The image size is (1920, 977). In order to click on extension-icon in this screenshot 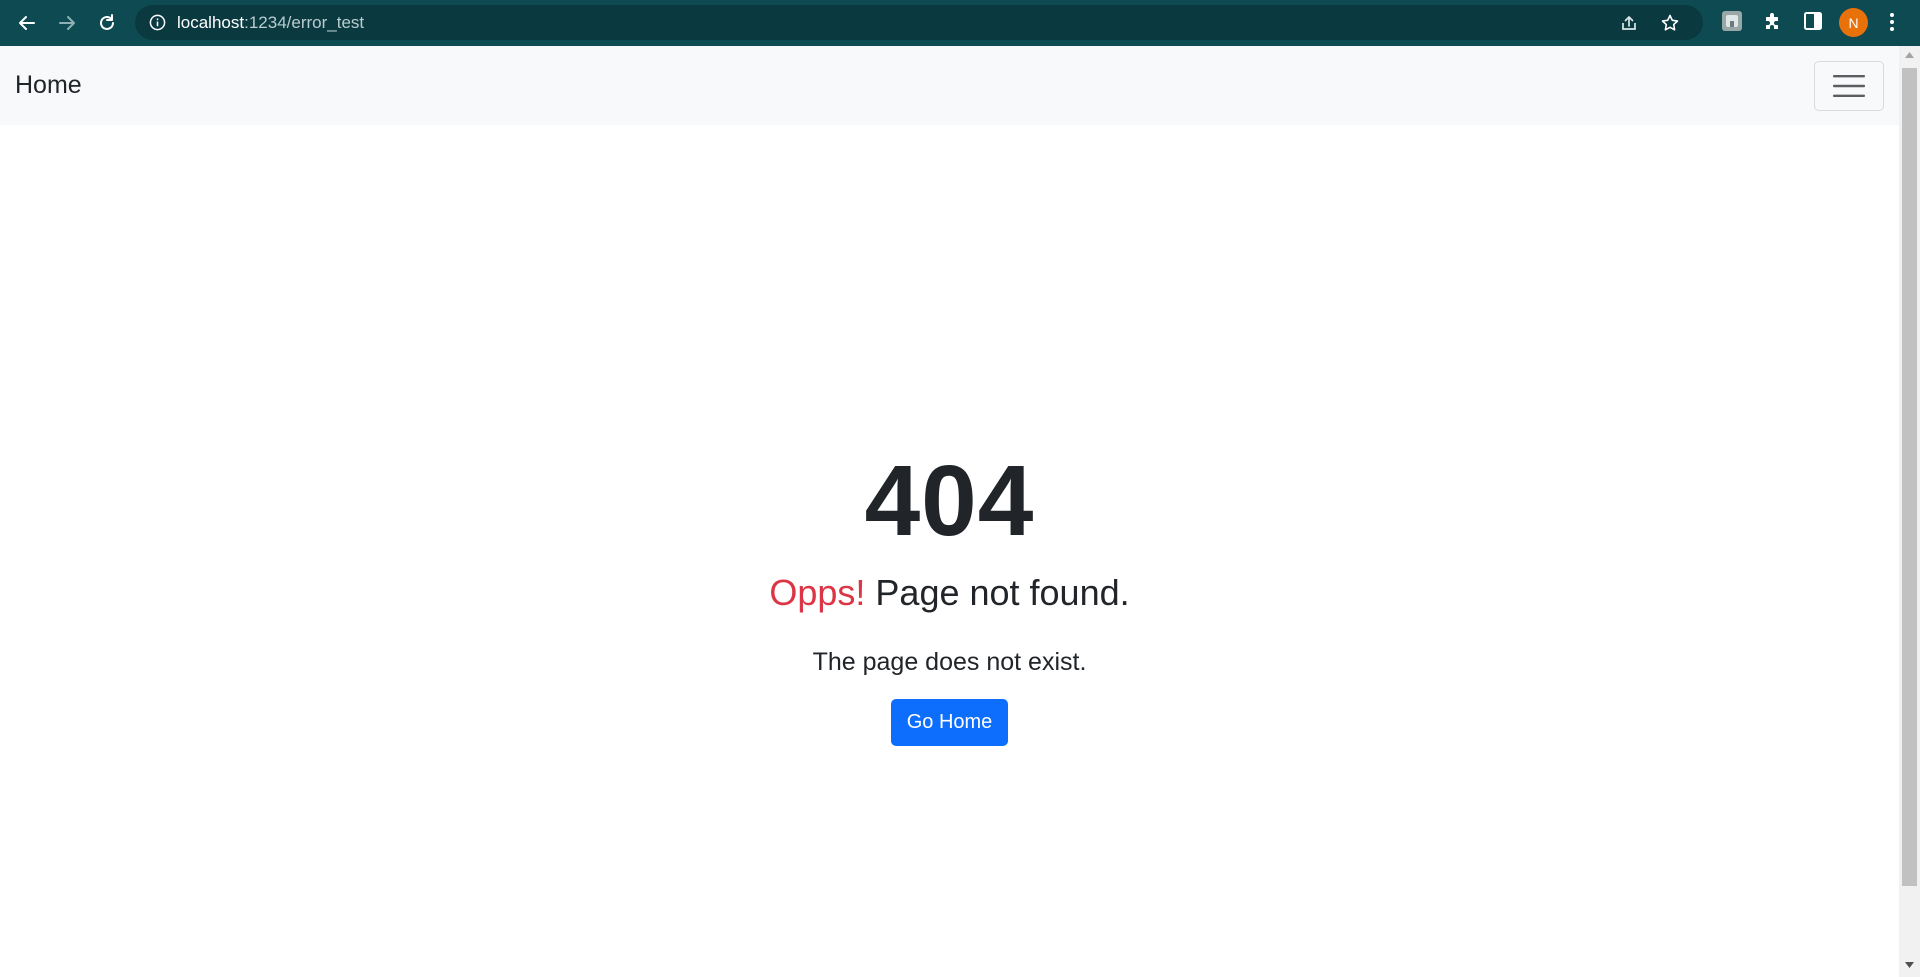, I will do `click(1732, 21)`.